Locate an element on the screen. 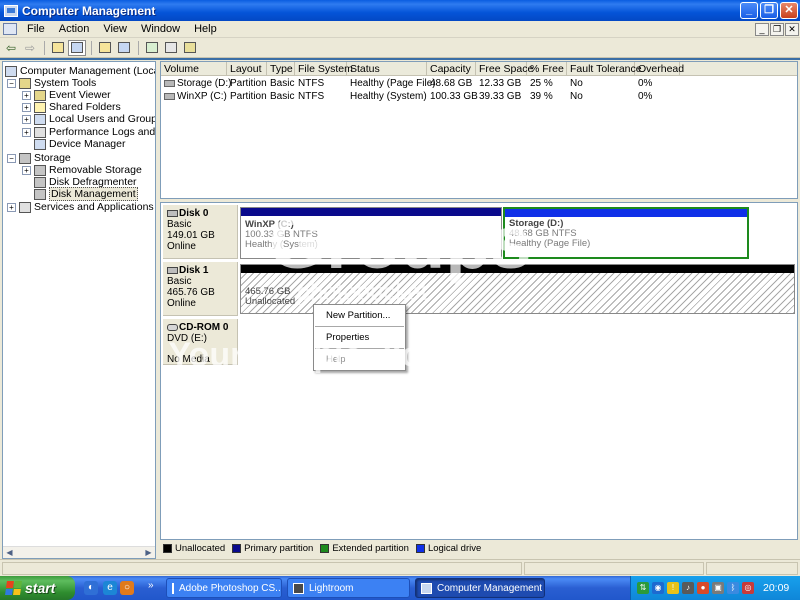 The image size is (800, 600). tree-services: + Services and Applications is located at coordinates (80, 207).